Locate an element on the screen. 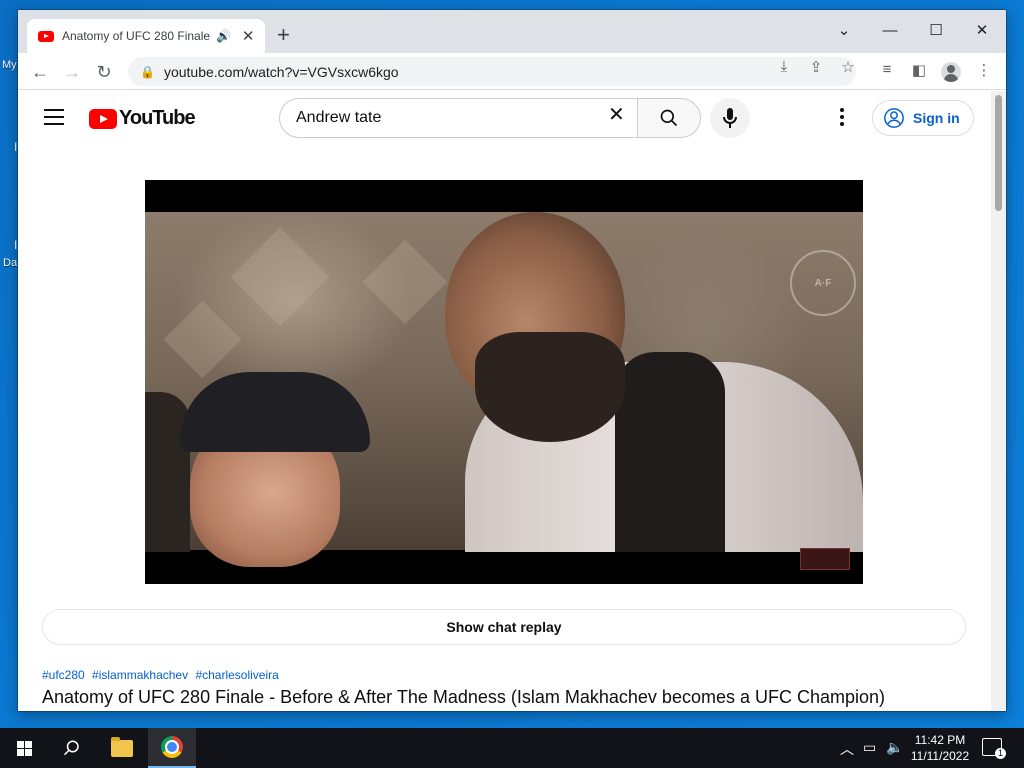  youtube-logo: YouTube is located at coordinates (142, 118).